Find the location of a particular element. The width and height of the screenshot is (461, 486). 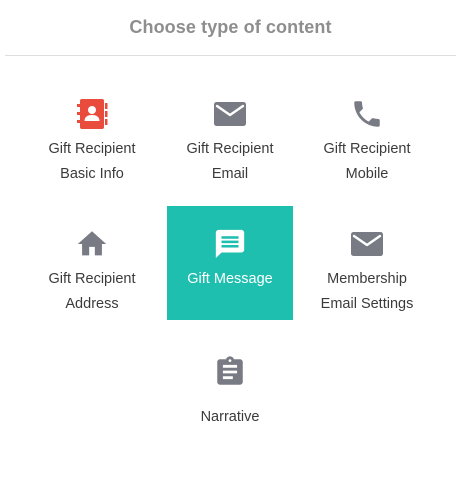

tile-label: Narrative is located at coordinates (230, 417).